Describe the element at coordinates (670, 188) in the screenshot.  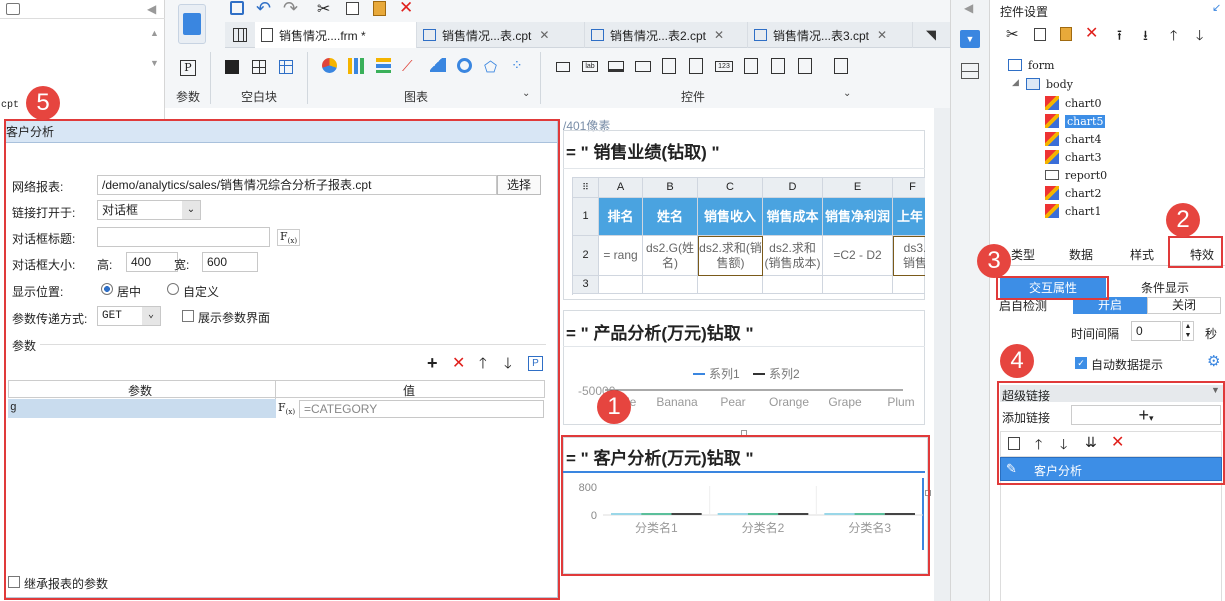
I see `col-head-b: B` at that location.